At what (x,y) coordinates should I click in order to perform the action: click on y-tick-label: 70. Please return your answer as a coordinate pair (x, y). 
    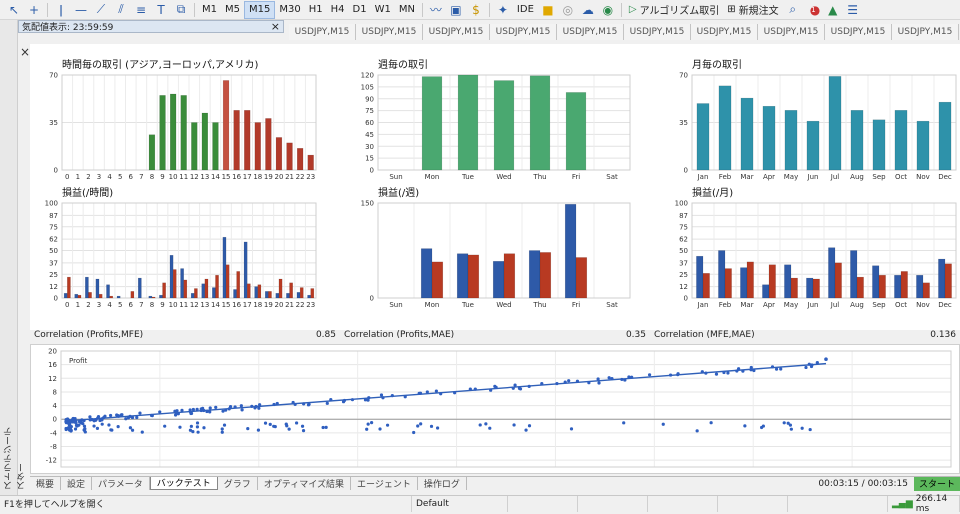
    Looking at the image, I should click on (53, 76).